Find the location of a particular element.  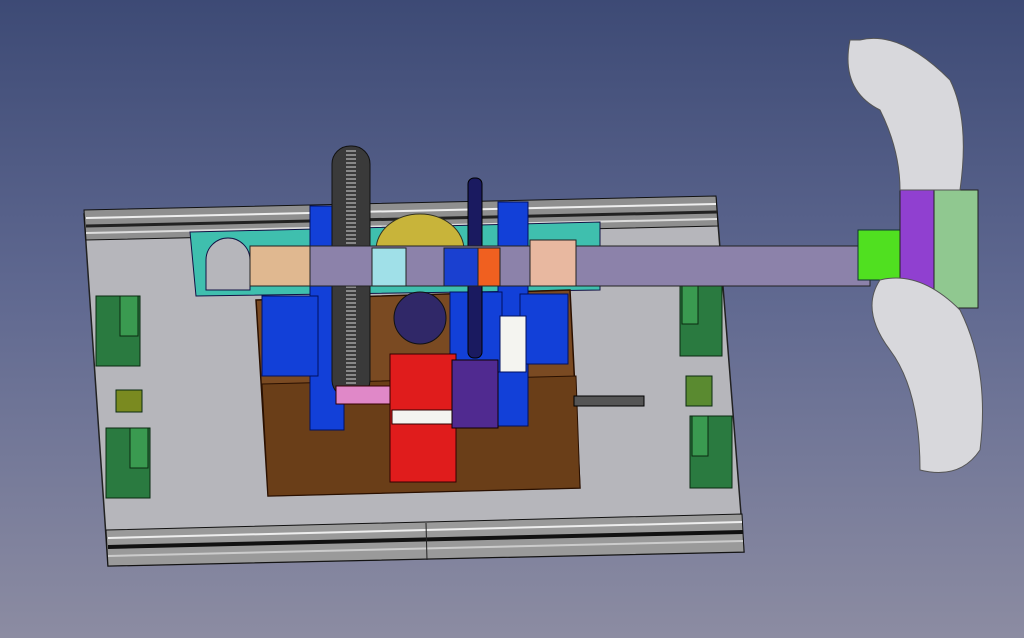

dark-wheel is located at coordinates (420, 318).